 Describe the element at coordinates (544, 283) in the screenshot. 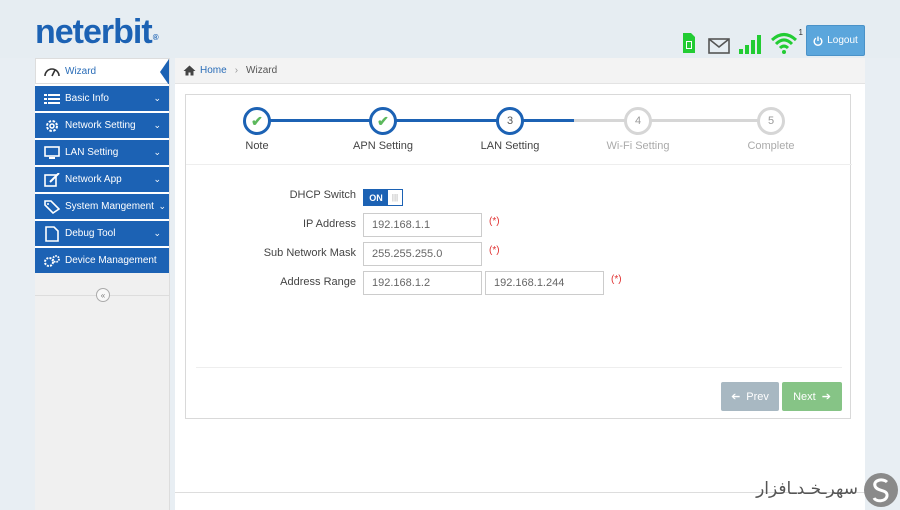

I see `address-range-end-input` at that location.